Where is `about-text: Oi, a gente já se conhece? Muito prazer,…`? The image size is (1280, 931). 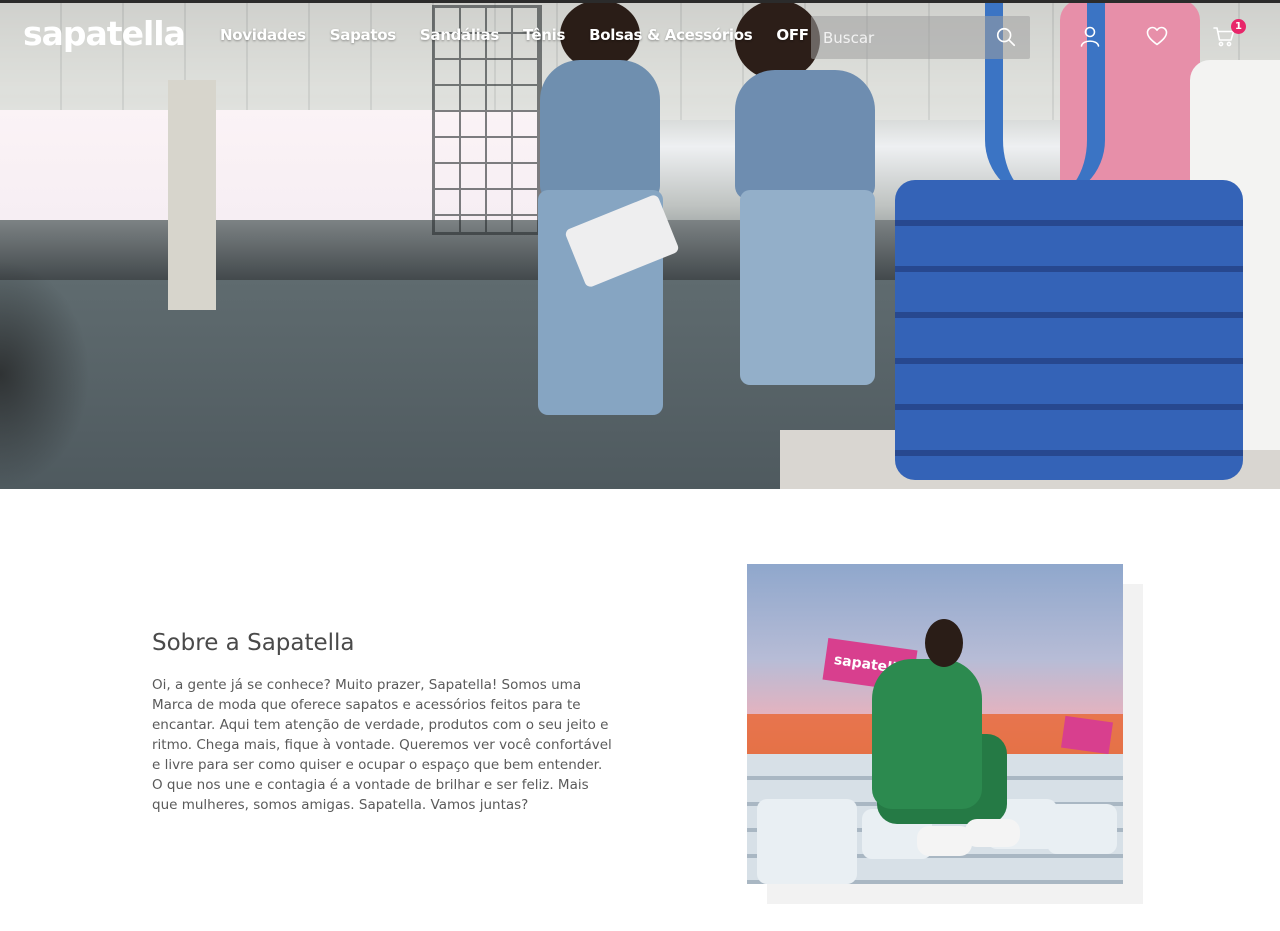 about-text: Oi, a gente já se conhece? Muito prazer,… is located at coordinates (382, 745).